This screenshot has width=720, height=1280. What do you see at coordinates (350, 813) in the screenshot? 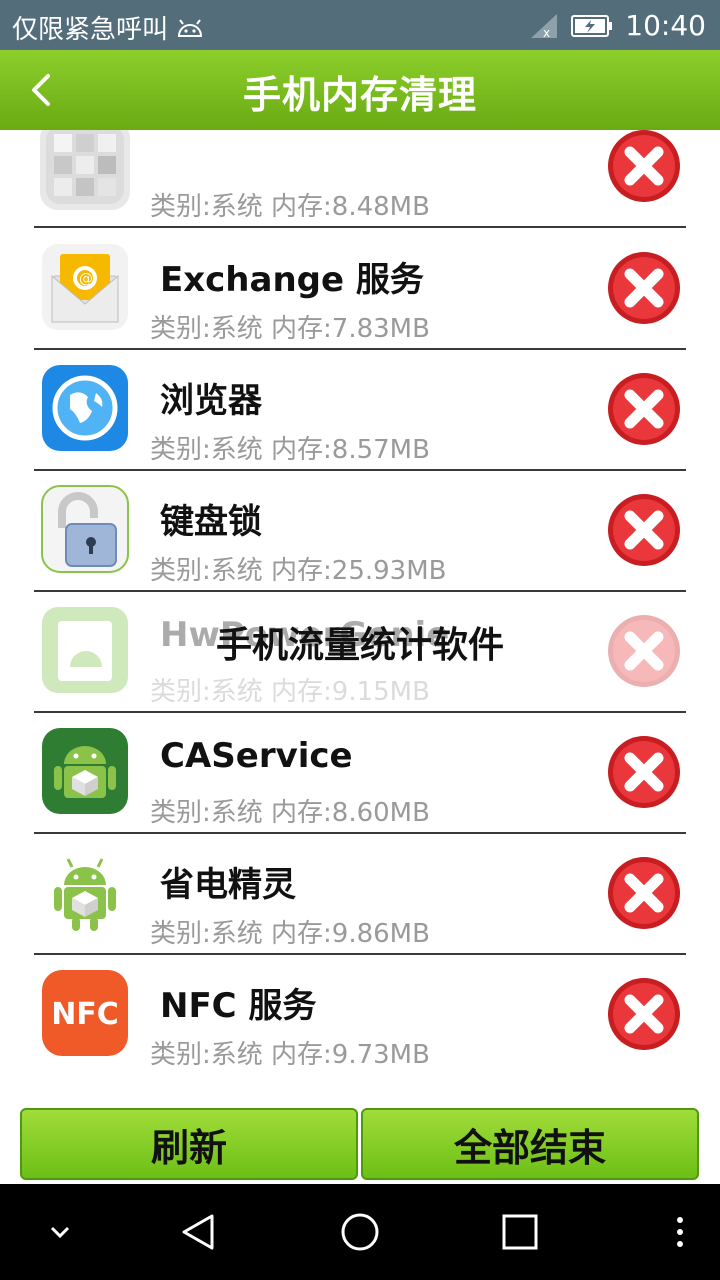
I see `app-memory: 内存:8.60MB` at bounding box center [350, 813].